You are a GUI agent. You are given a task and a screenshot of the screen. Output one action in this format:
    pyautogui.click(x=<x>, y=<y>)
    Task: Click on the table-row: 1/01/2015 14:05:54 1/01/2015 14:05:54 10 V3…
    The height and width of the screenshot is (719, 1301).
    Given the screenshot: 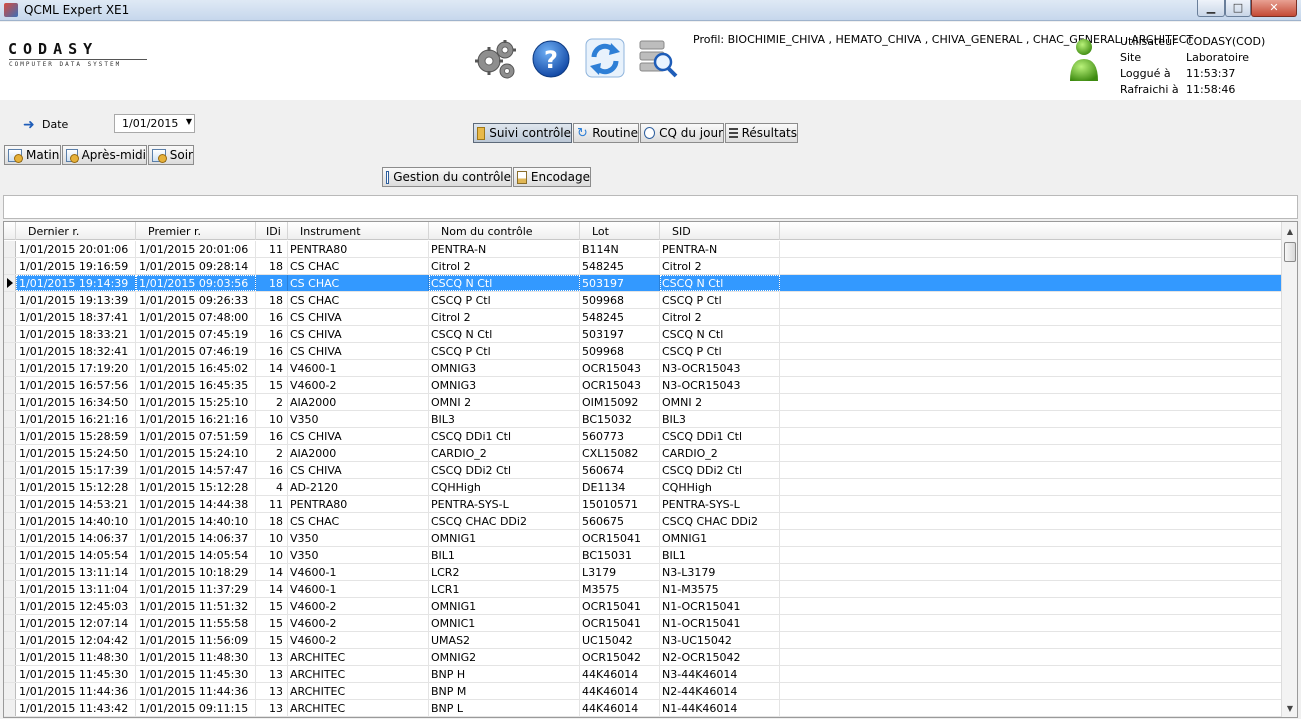 What is the action you would take?
    pyautogui.click(x=643, y=555)
    